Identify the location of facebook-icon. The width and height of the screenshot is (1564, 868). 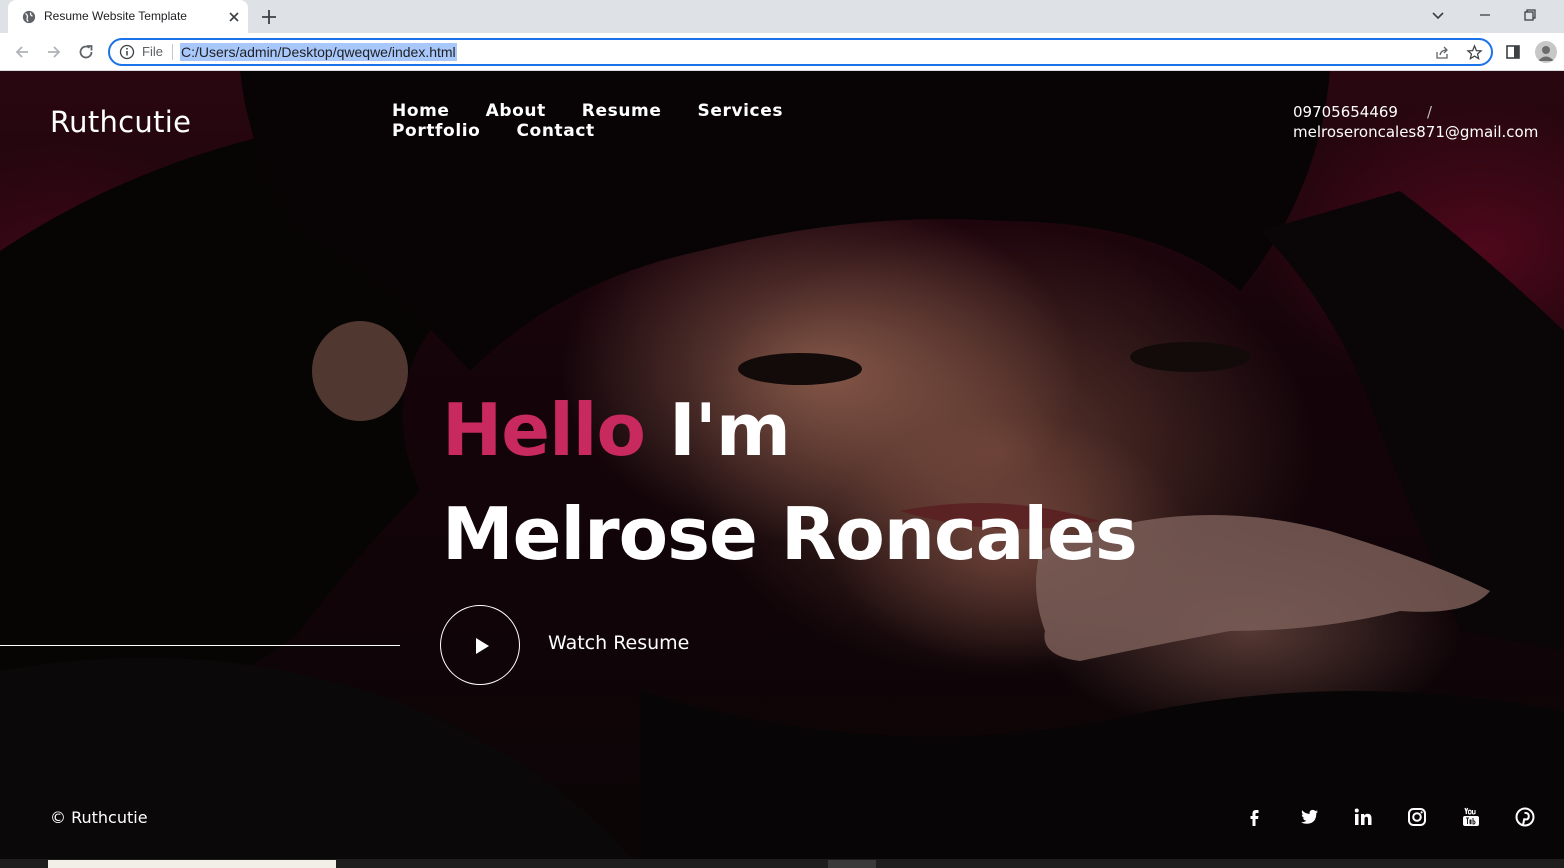
(1254, 817).